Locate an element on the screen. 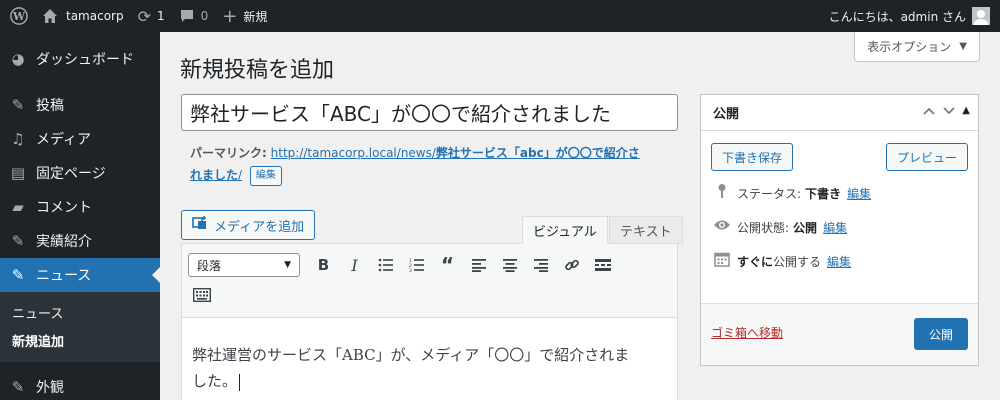 This screenshot has width=1000, height=400. menu-dashboard: ◕ ダッシュボード is located at coordinates (80, 59).